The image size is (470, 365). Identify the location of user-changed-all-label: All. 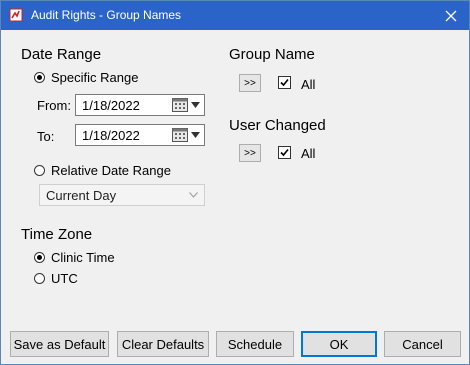
(308, 153).